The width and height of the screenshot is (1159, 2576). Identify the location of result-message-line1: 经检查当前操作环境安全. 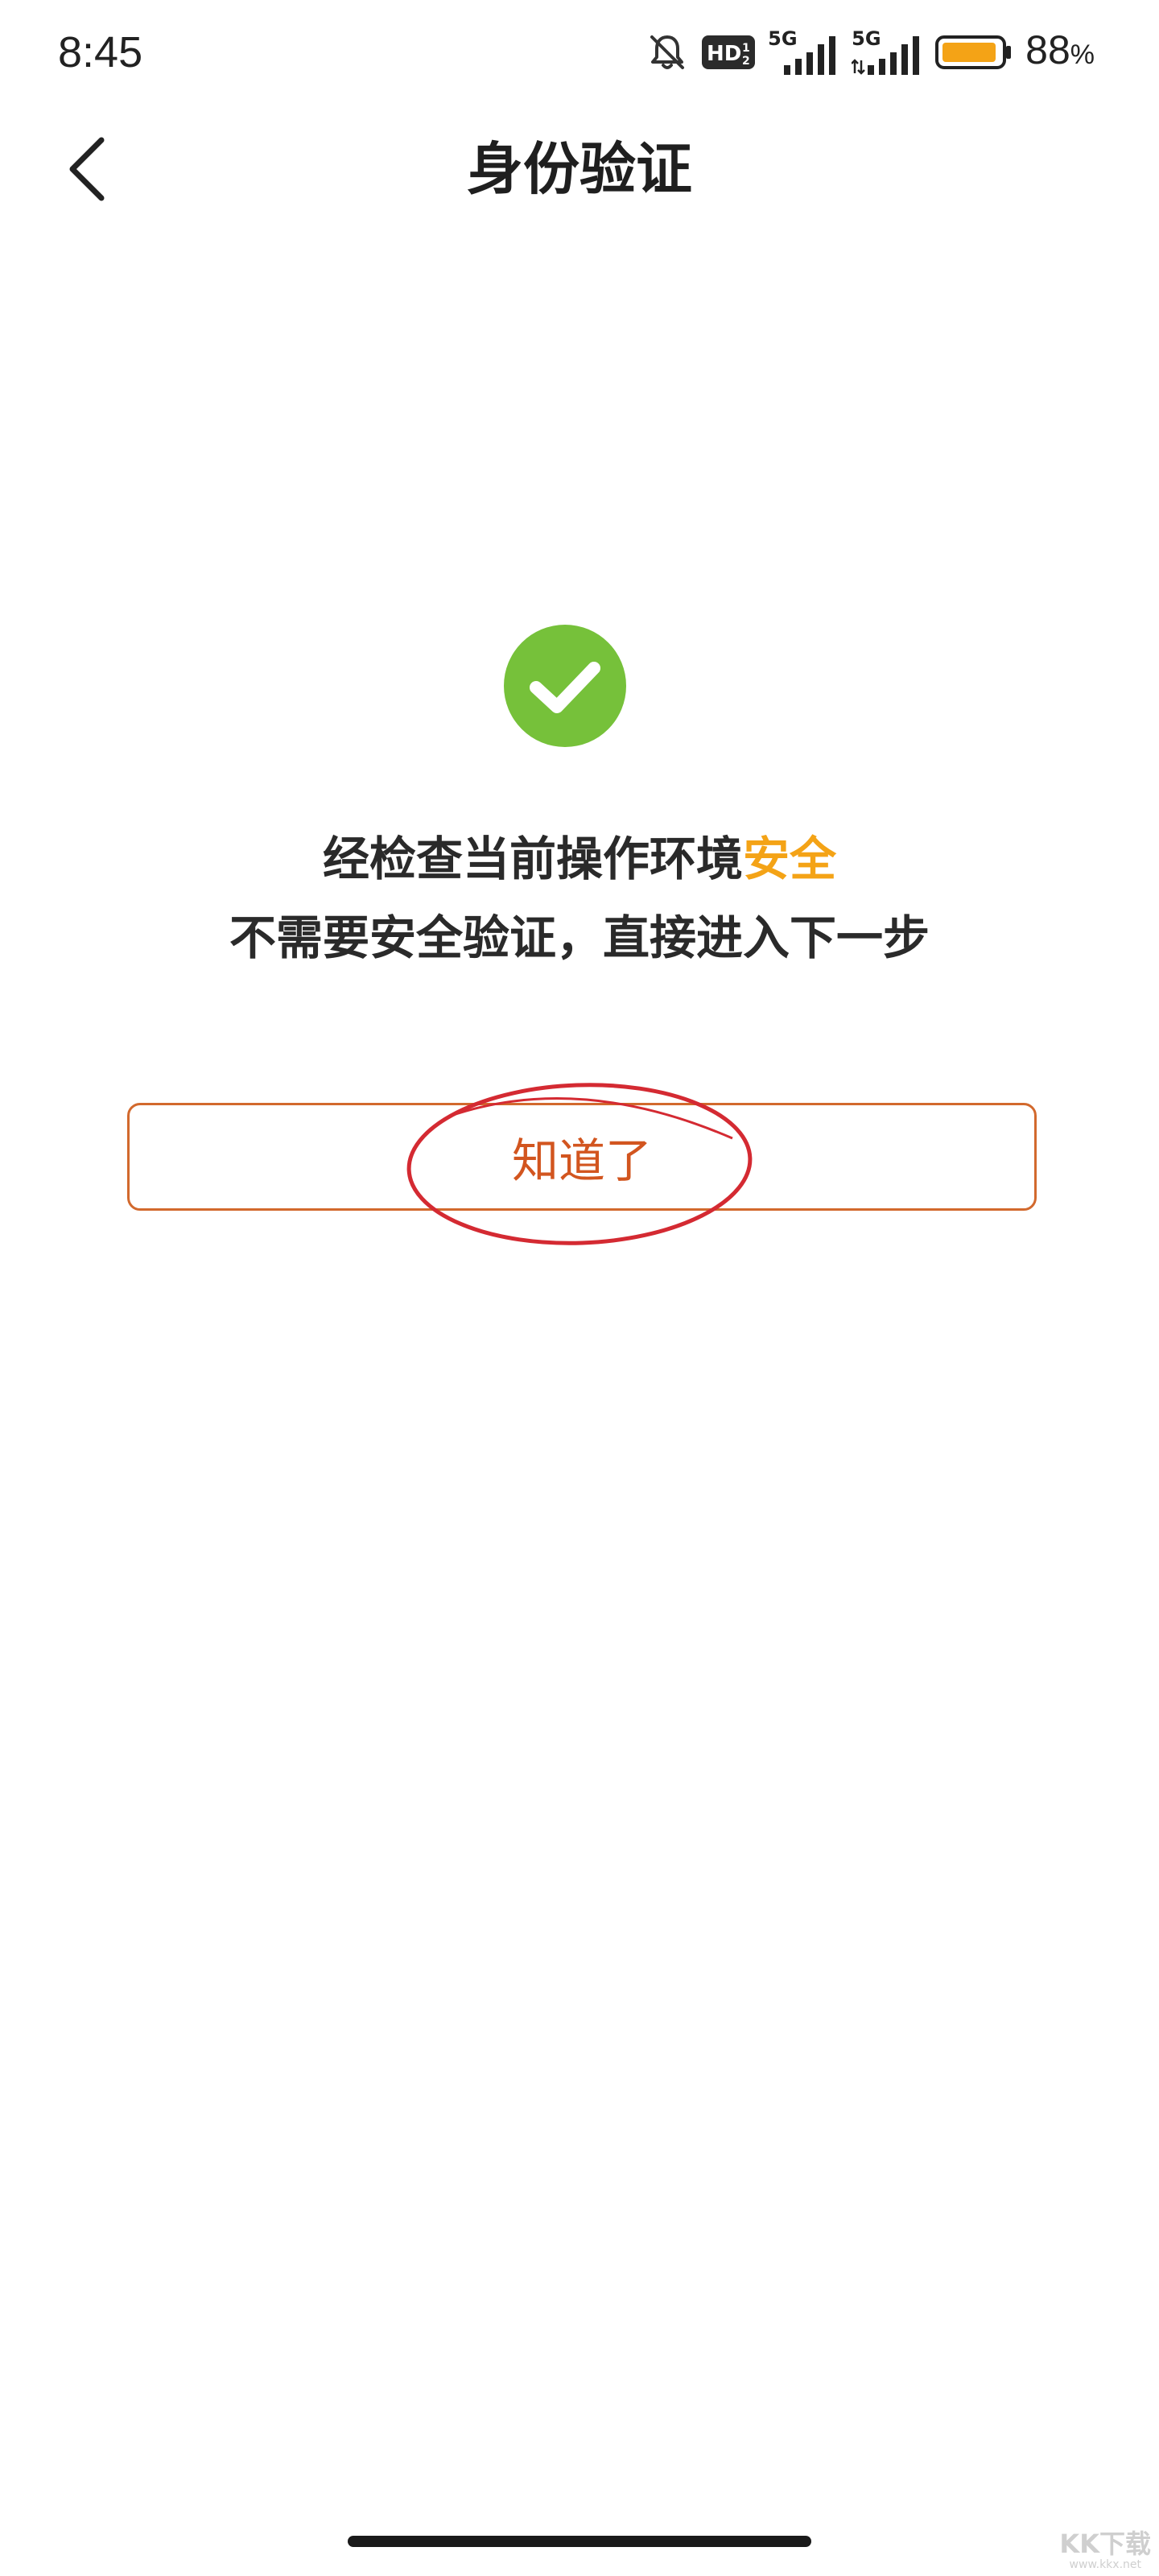
(579, 859).